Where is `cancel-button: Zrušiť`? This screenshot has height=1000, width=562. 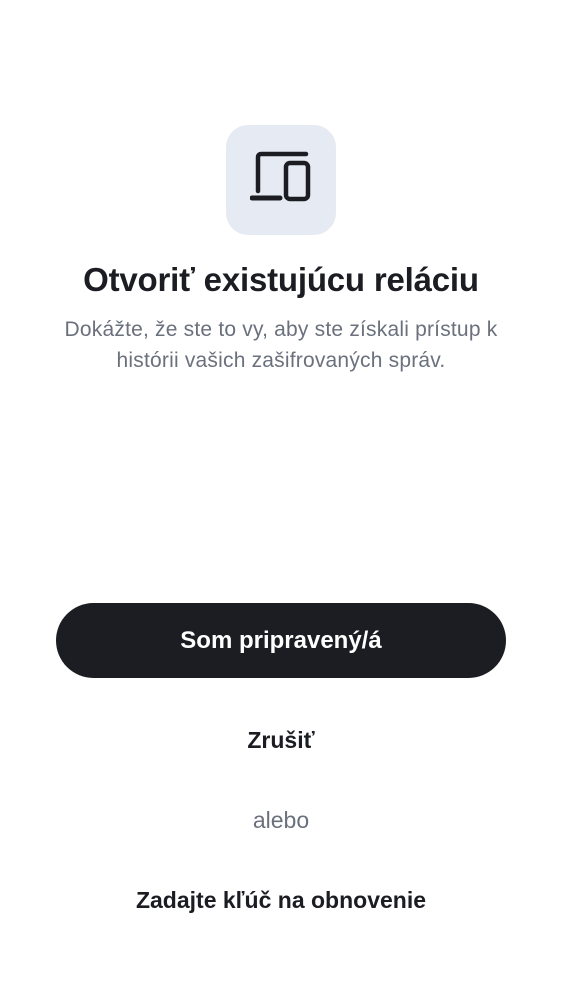 cancel-button: Zrušiť is located at coordinates (281, 740).